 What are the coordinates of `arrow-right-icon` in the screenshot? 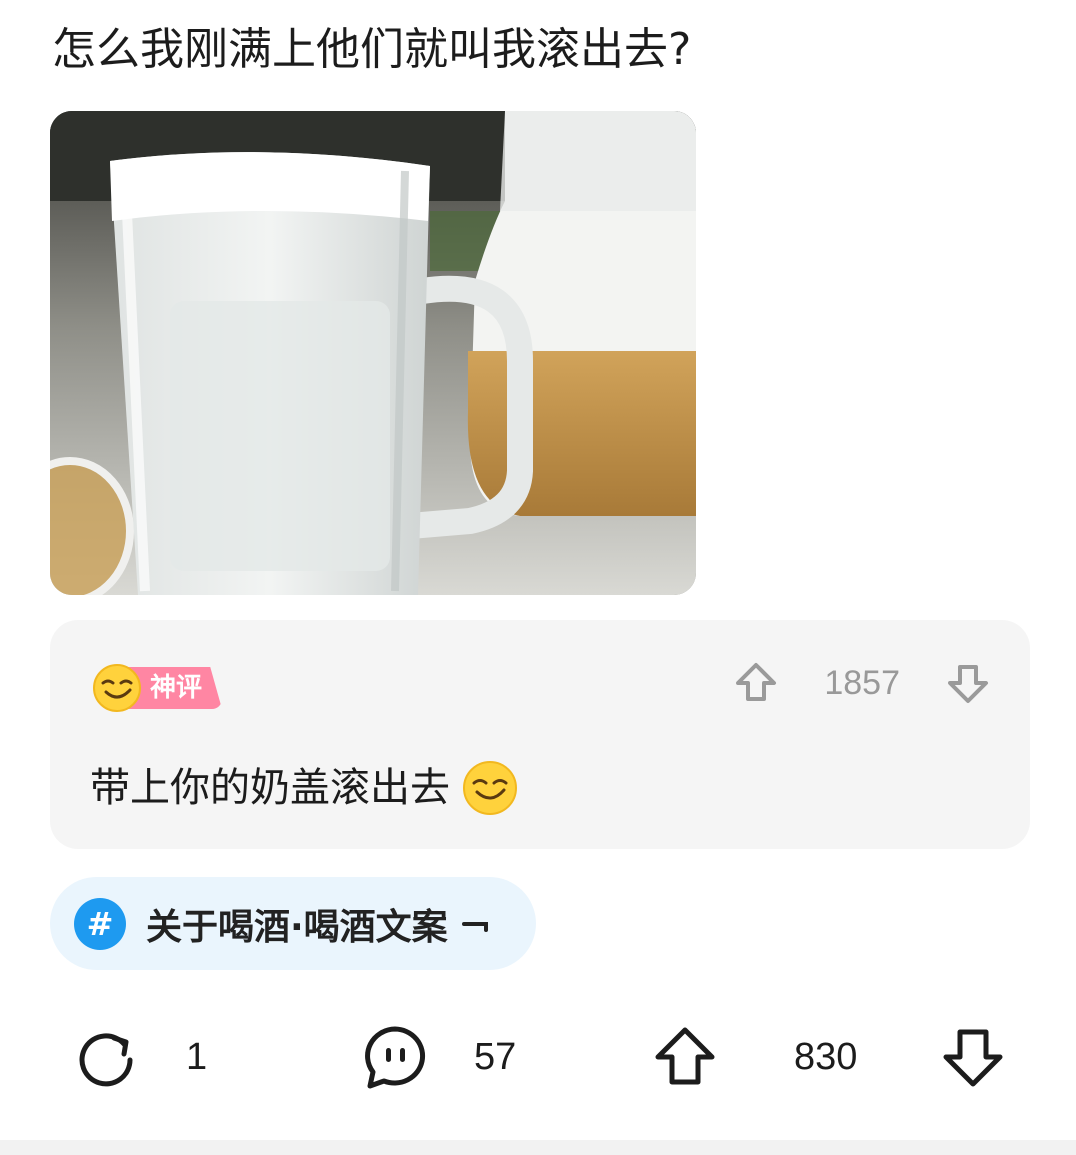 It's located at (474, 926).